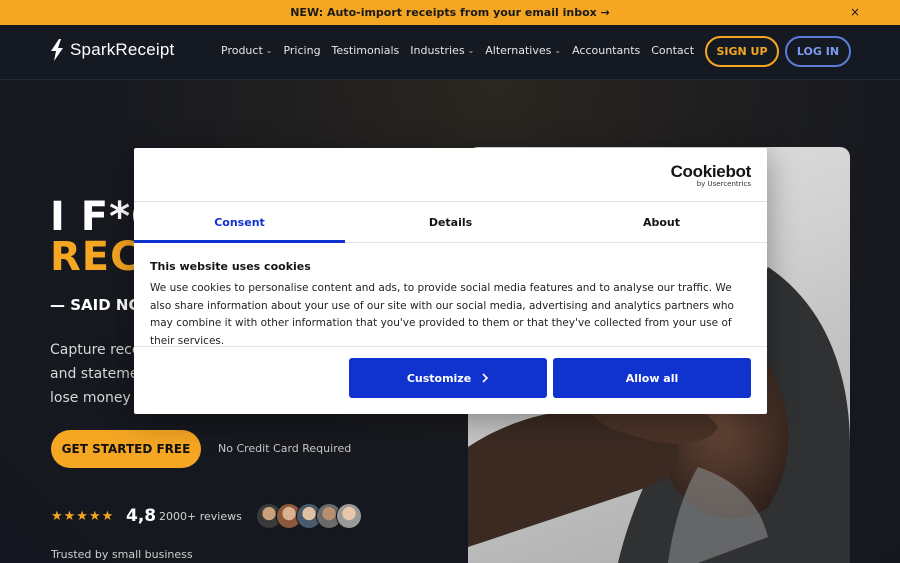 This screenshot has height=563, width=900. I want to click on nav-item-testimonials: Testimonials, so click(366, 50).